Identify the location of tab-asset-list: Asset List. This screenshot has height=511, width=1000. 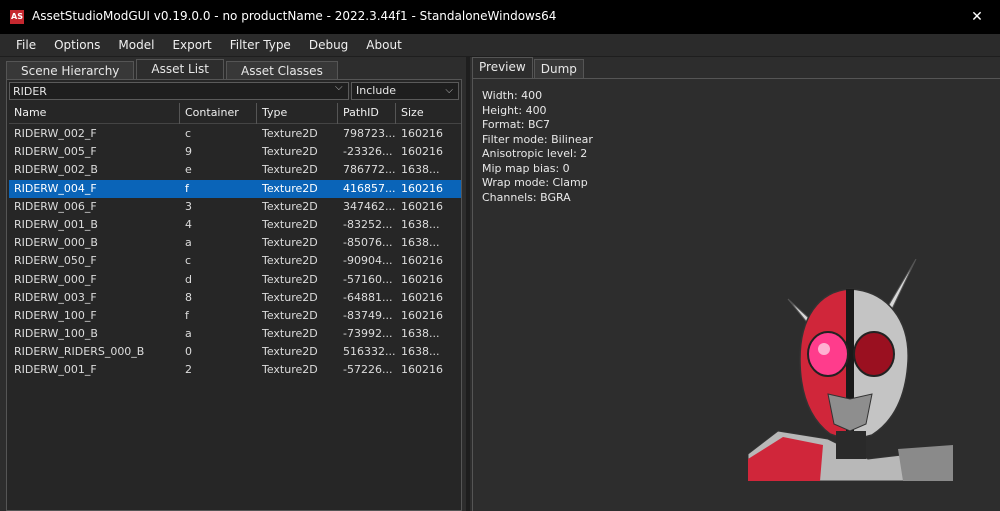
(180, 69).